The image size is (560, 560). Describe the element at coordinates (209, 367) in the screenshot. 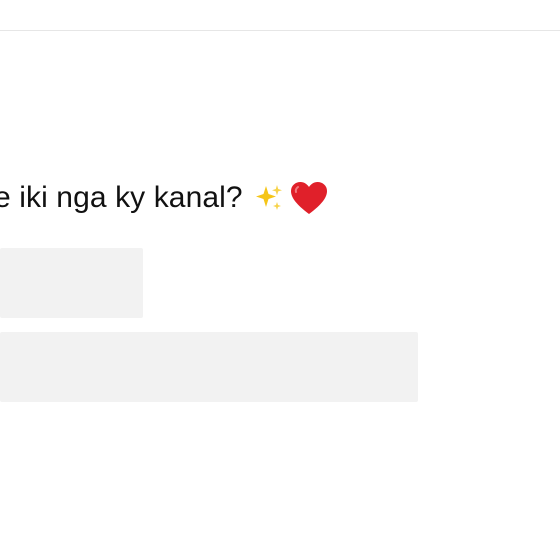

I see `loading-placeholder-long` at that location.